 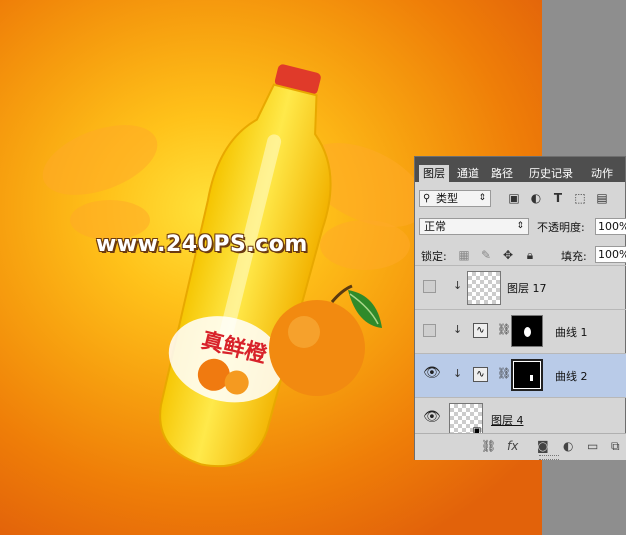 What do you see at coordinates (580, 198) in the screenshot?
I see `filter-shape-icon: ⬚` at bounding box center [580, 198].